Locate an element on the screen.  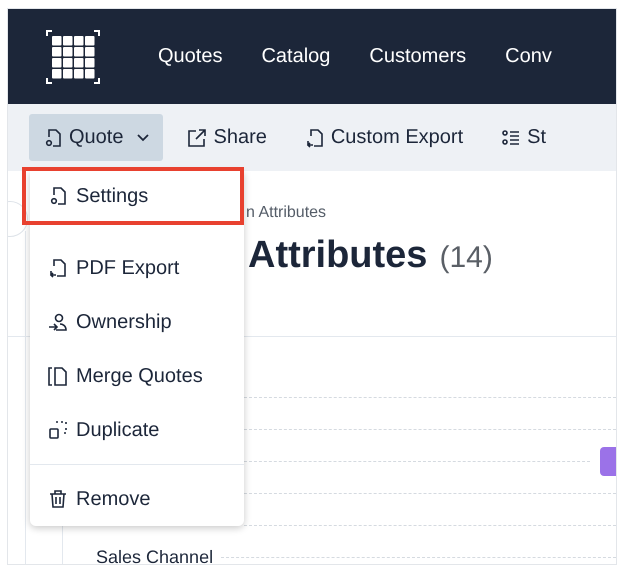
nav-link: Catalog is located at coordinates (295, 56).